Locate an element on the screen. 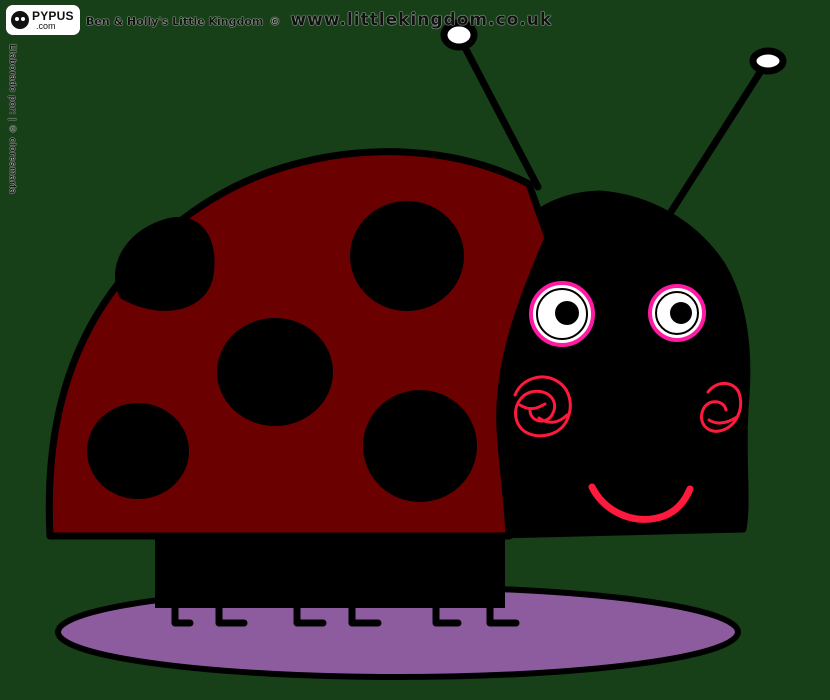 The height and width of the screenshot is (700, 830). spot-middle is located at coordinates (275, 372).